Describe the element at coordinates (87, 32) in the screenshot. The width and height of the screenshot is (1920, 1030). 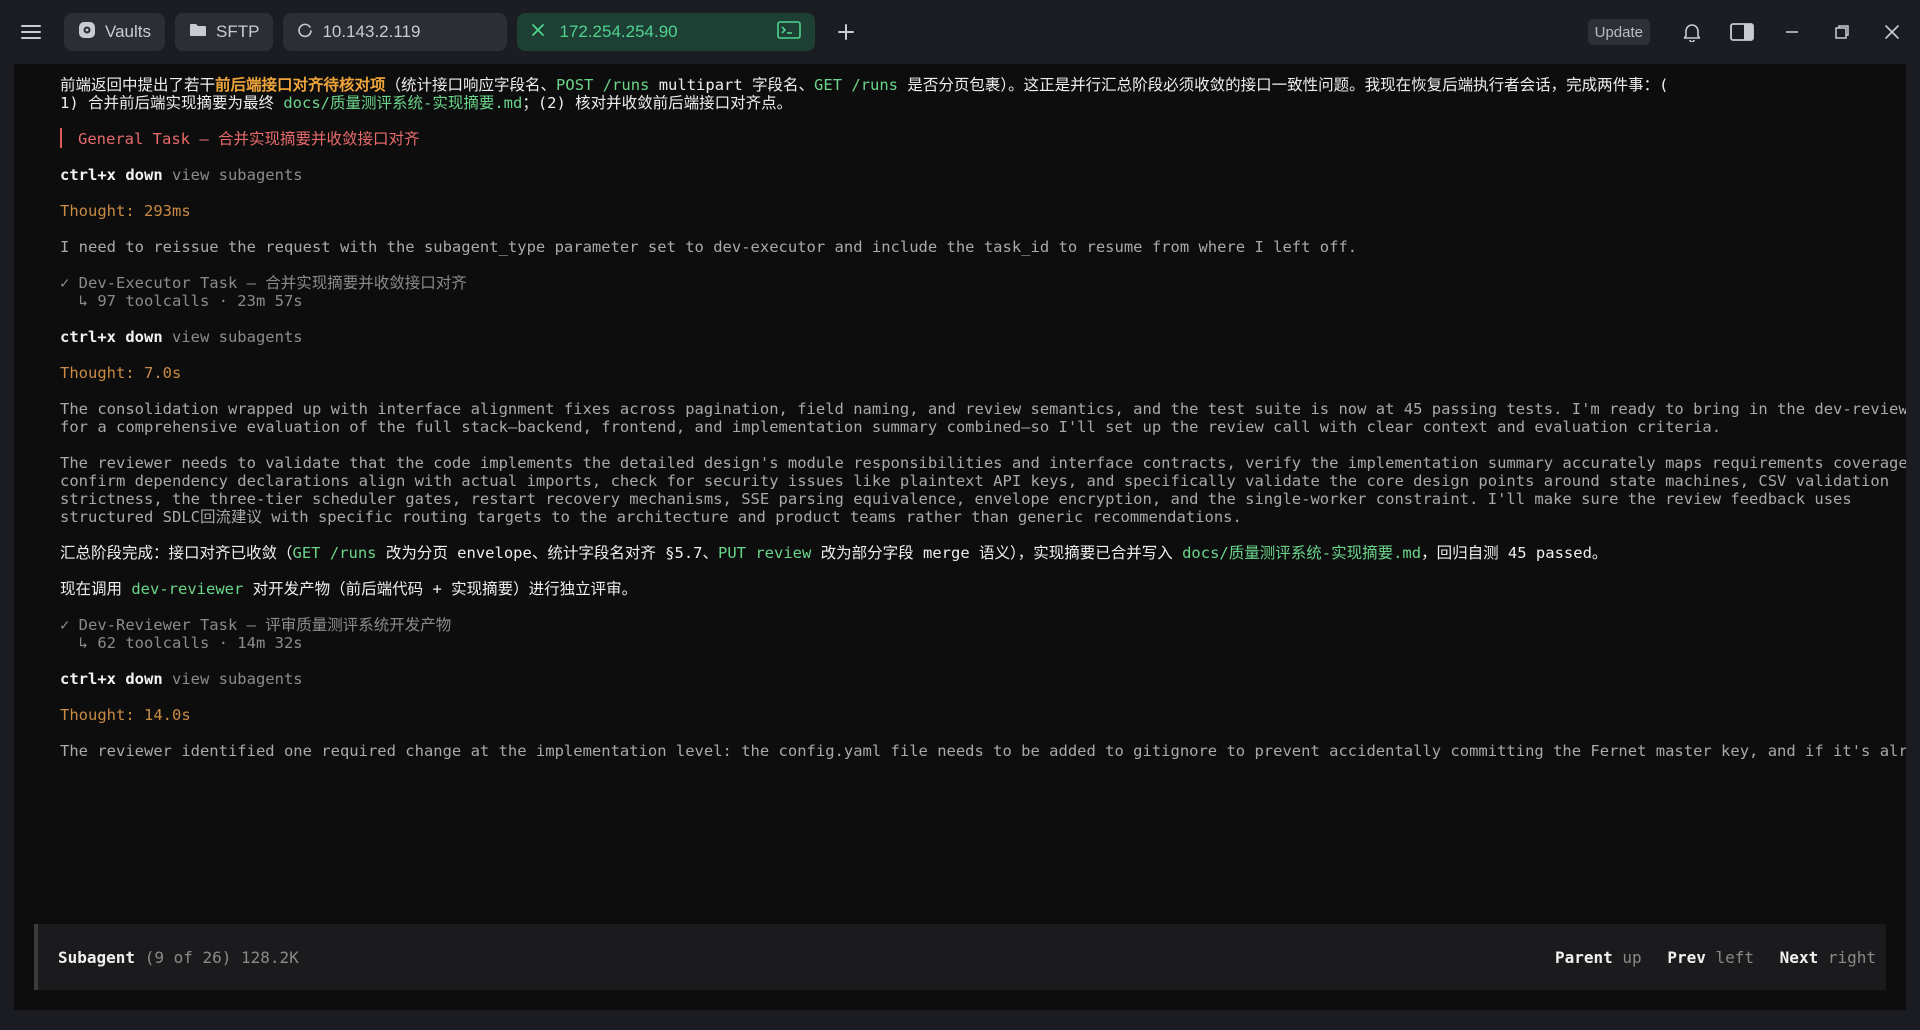
I see `vault-icon` at that location.